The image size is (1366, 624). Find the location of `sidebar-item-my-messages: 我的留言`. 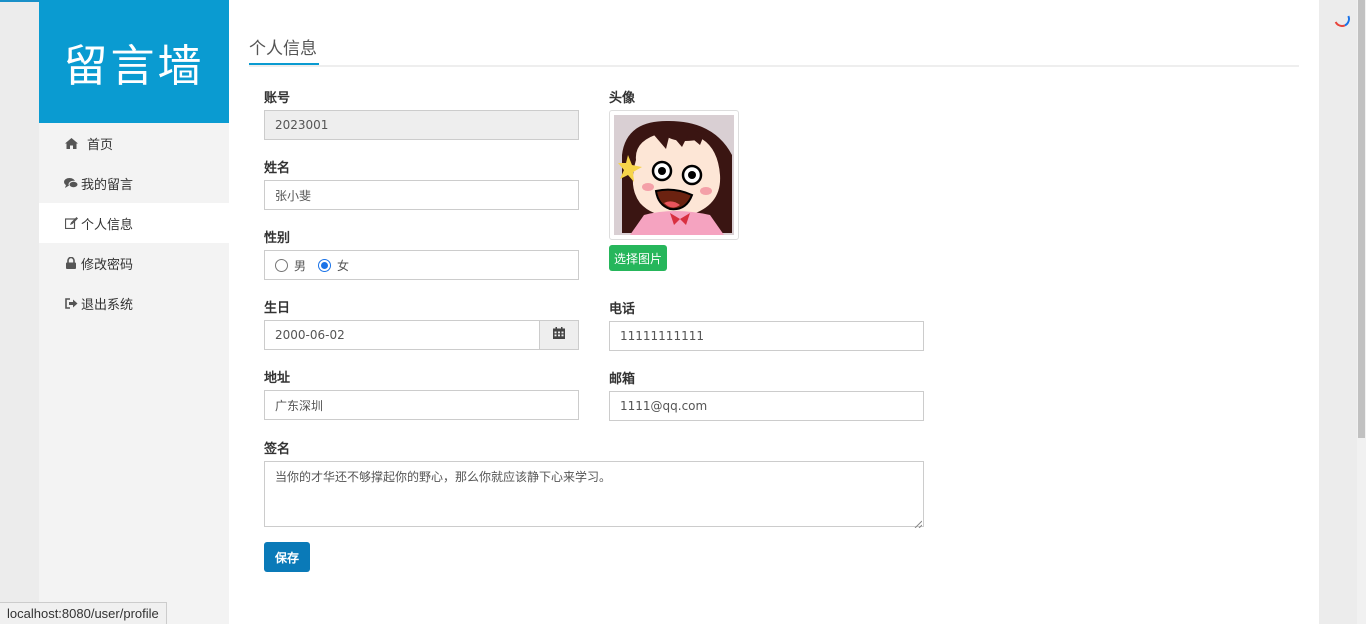

sidebar-item-my-messages: 我的留言 is located at coordinates (134, 183).